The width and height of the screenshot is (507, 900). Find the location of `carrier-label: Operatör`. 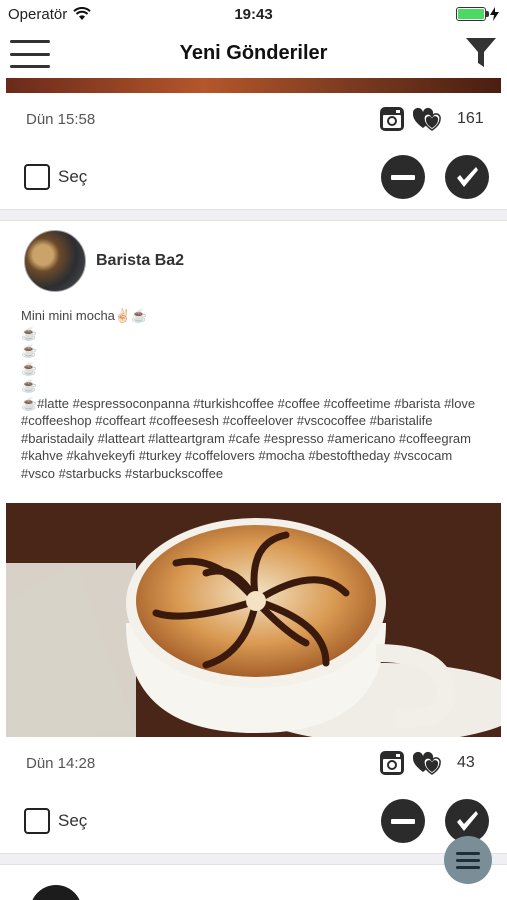

carrier-label: Operatör is located at coordinates (38, 14).